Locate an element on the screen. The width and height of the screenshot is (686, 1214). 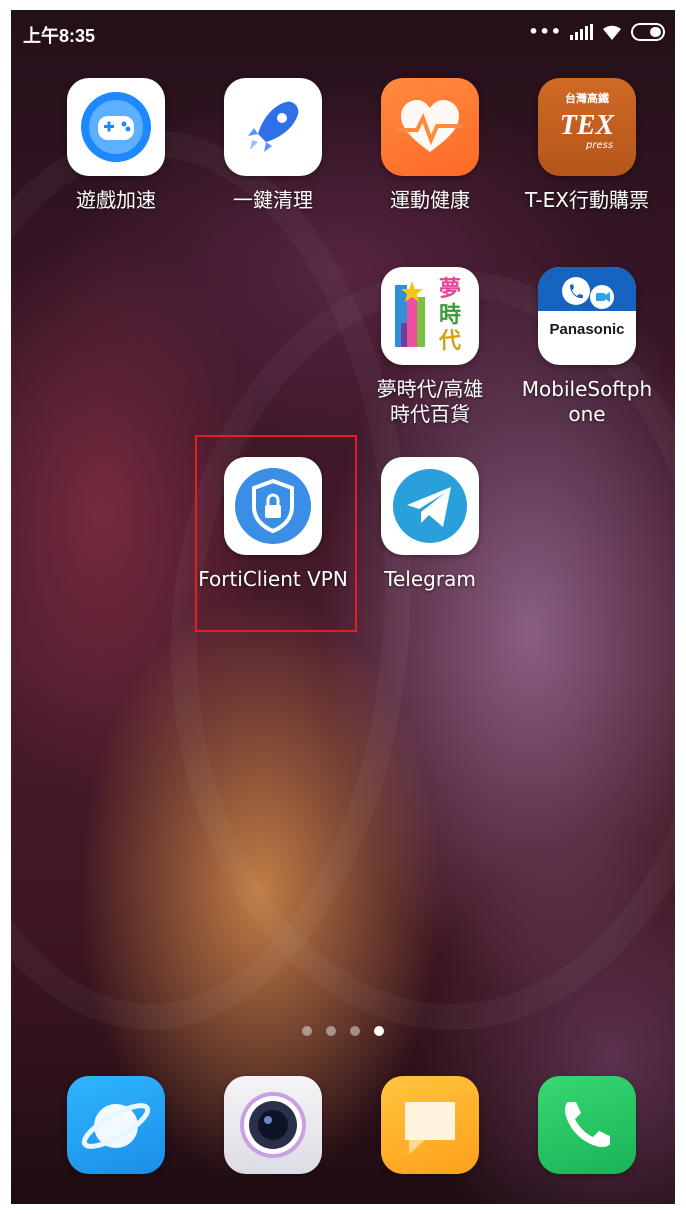
t-ex-logo-icon: 台灣高鐵 TEX press is located at coordinates (587, 127).